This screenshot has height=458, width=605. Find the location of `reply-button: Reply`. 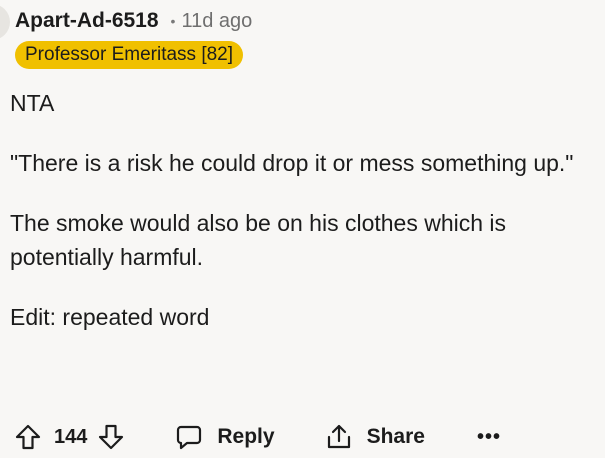

reply-button: Reply is located at coordinates (225, 437).